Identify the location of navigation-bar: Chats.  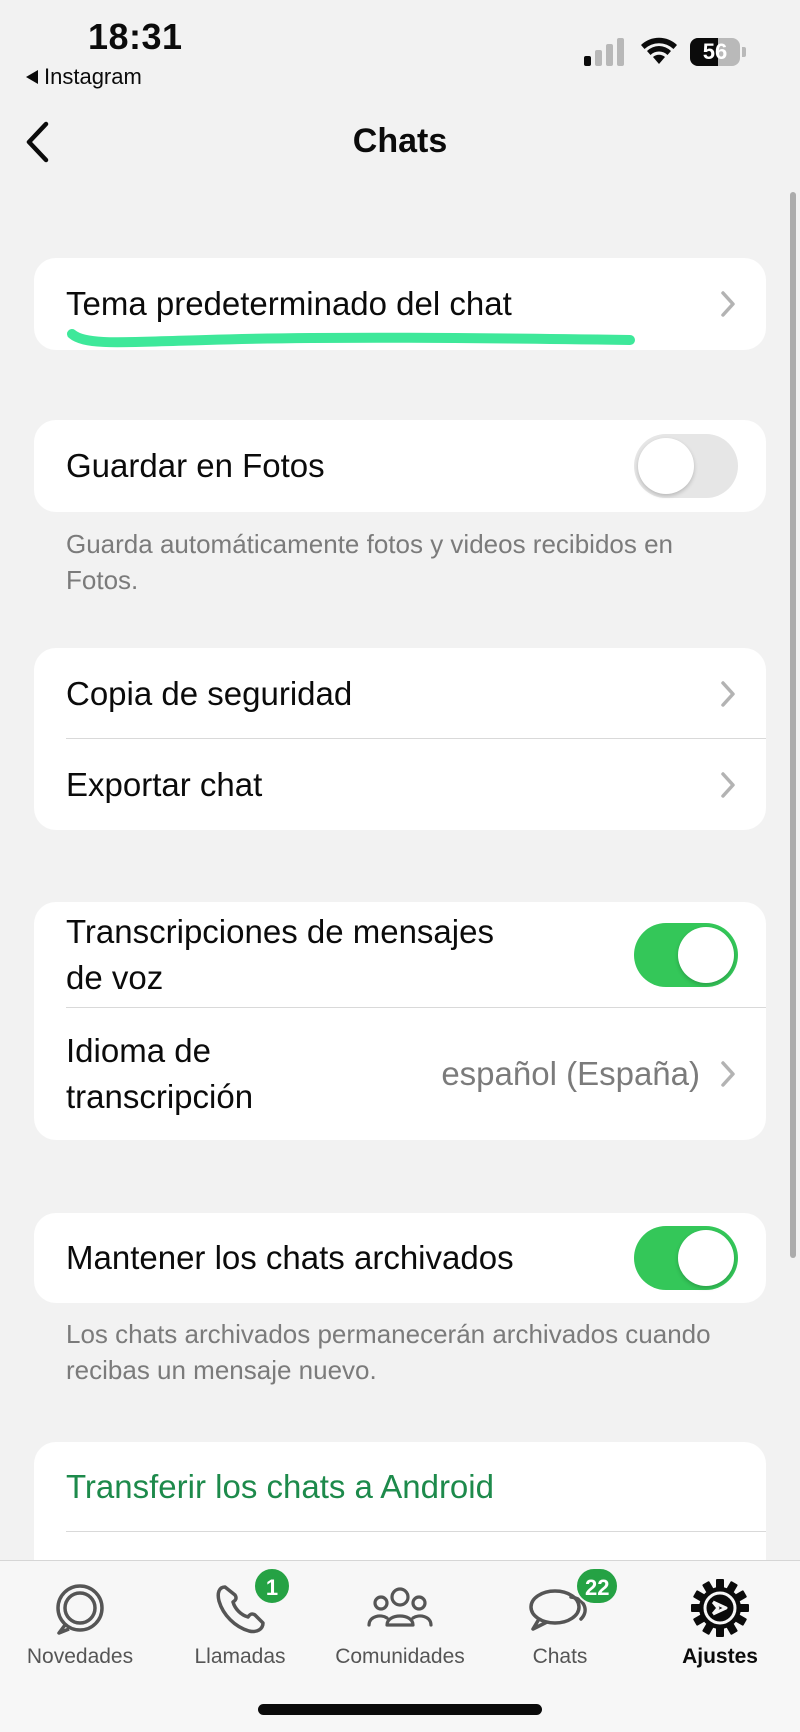
(400, 142).